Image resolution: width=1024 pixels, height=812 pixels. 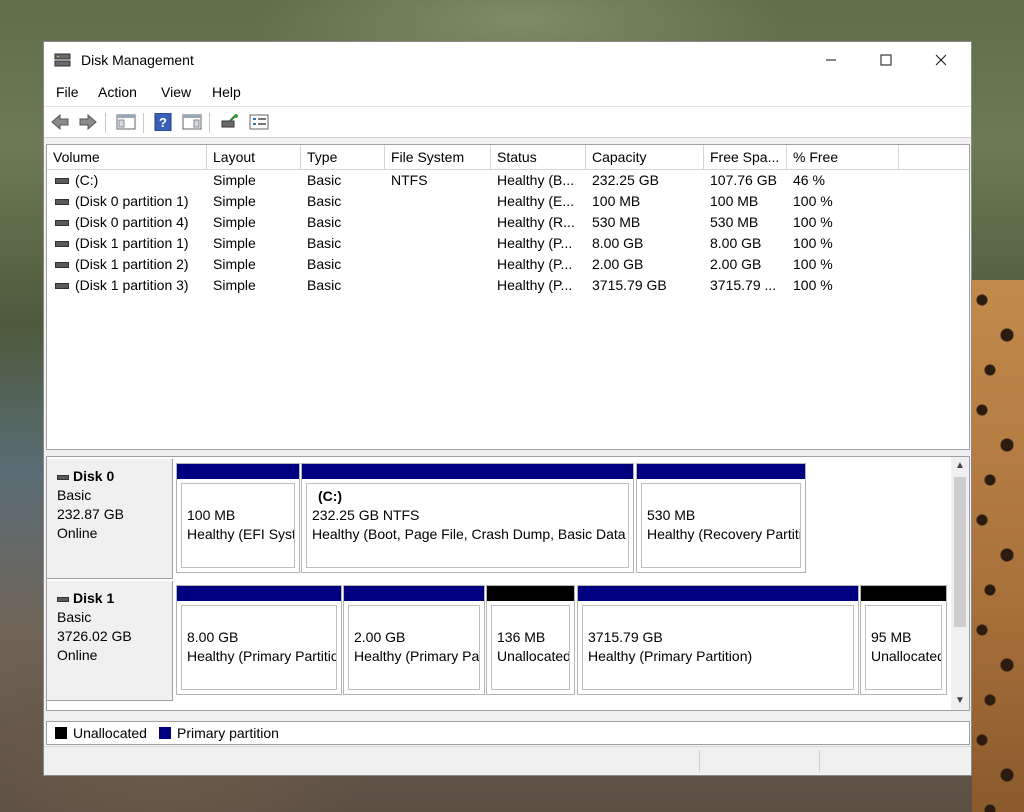 I want to click on partition-status: Healthy (EFI System Partition), so click(x=240, y=534).